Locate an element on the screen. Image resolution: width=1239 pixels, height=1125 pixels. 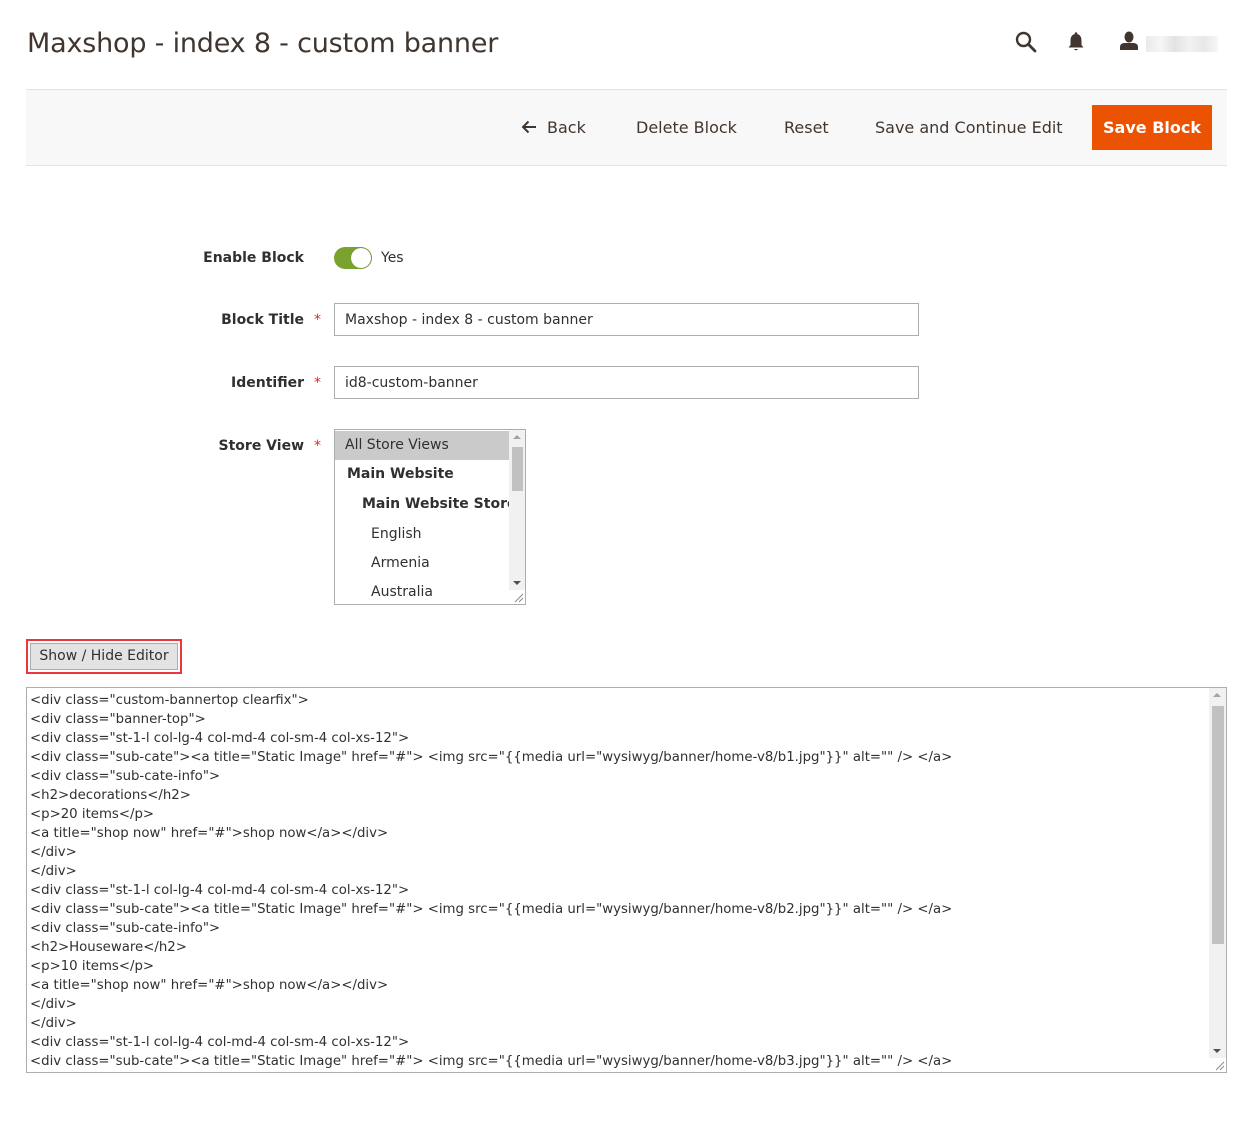
enable-block-toggle is located at coordinates (353, 258).